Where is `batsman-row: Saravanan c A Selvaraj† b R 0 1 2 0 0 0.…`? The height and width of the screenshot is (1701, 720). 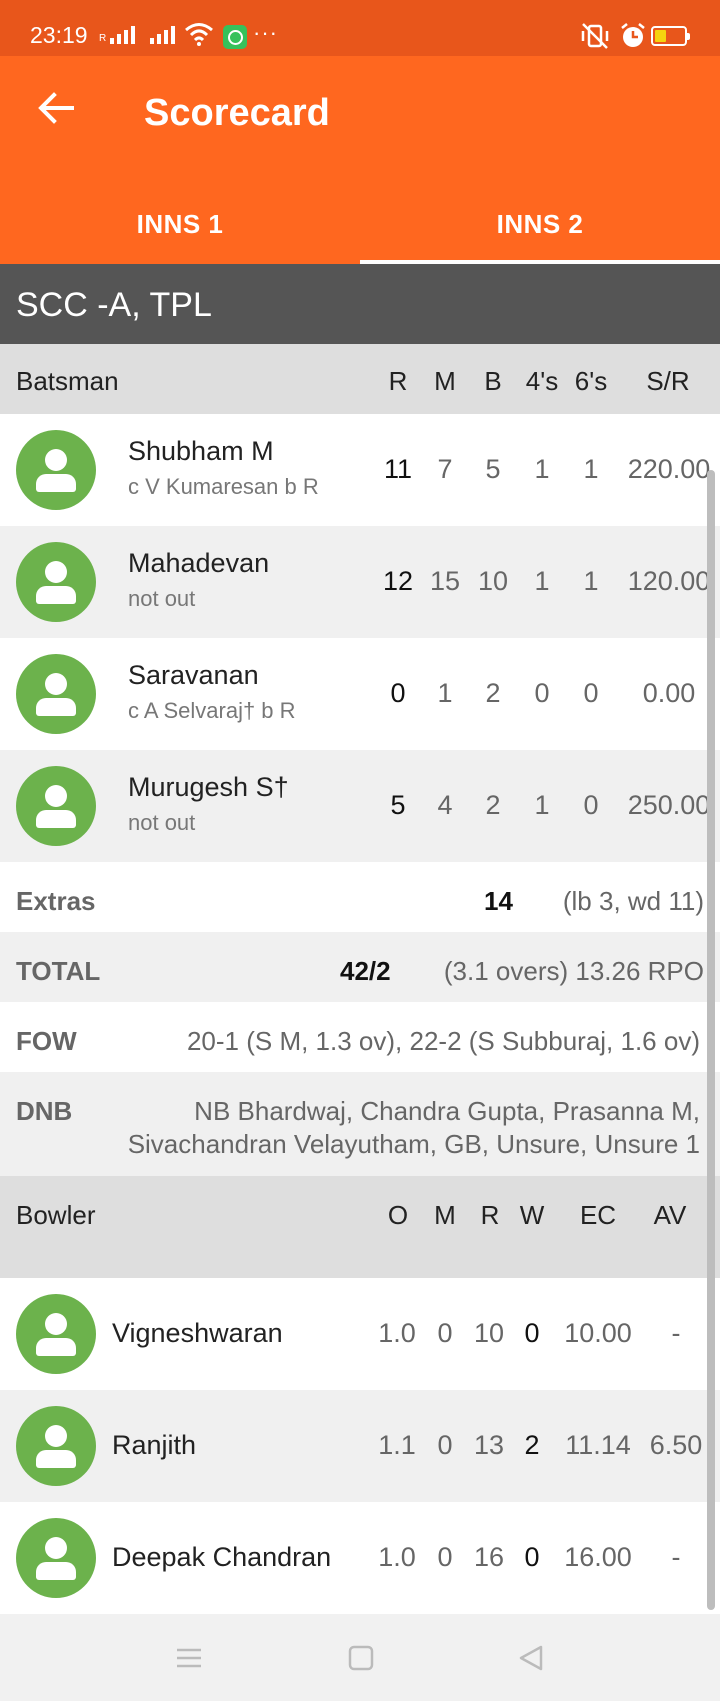 batsman-row: Saravanan c A Selvaraj† b R 0 1 2 0 0 0.… is located at coordinates (360, 694).